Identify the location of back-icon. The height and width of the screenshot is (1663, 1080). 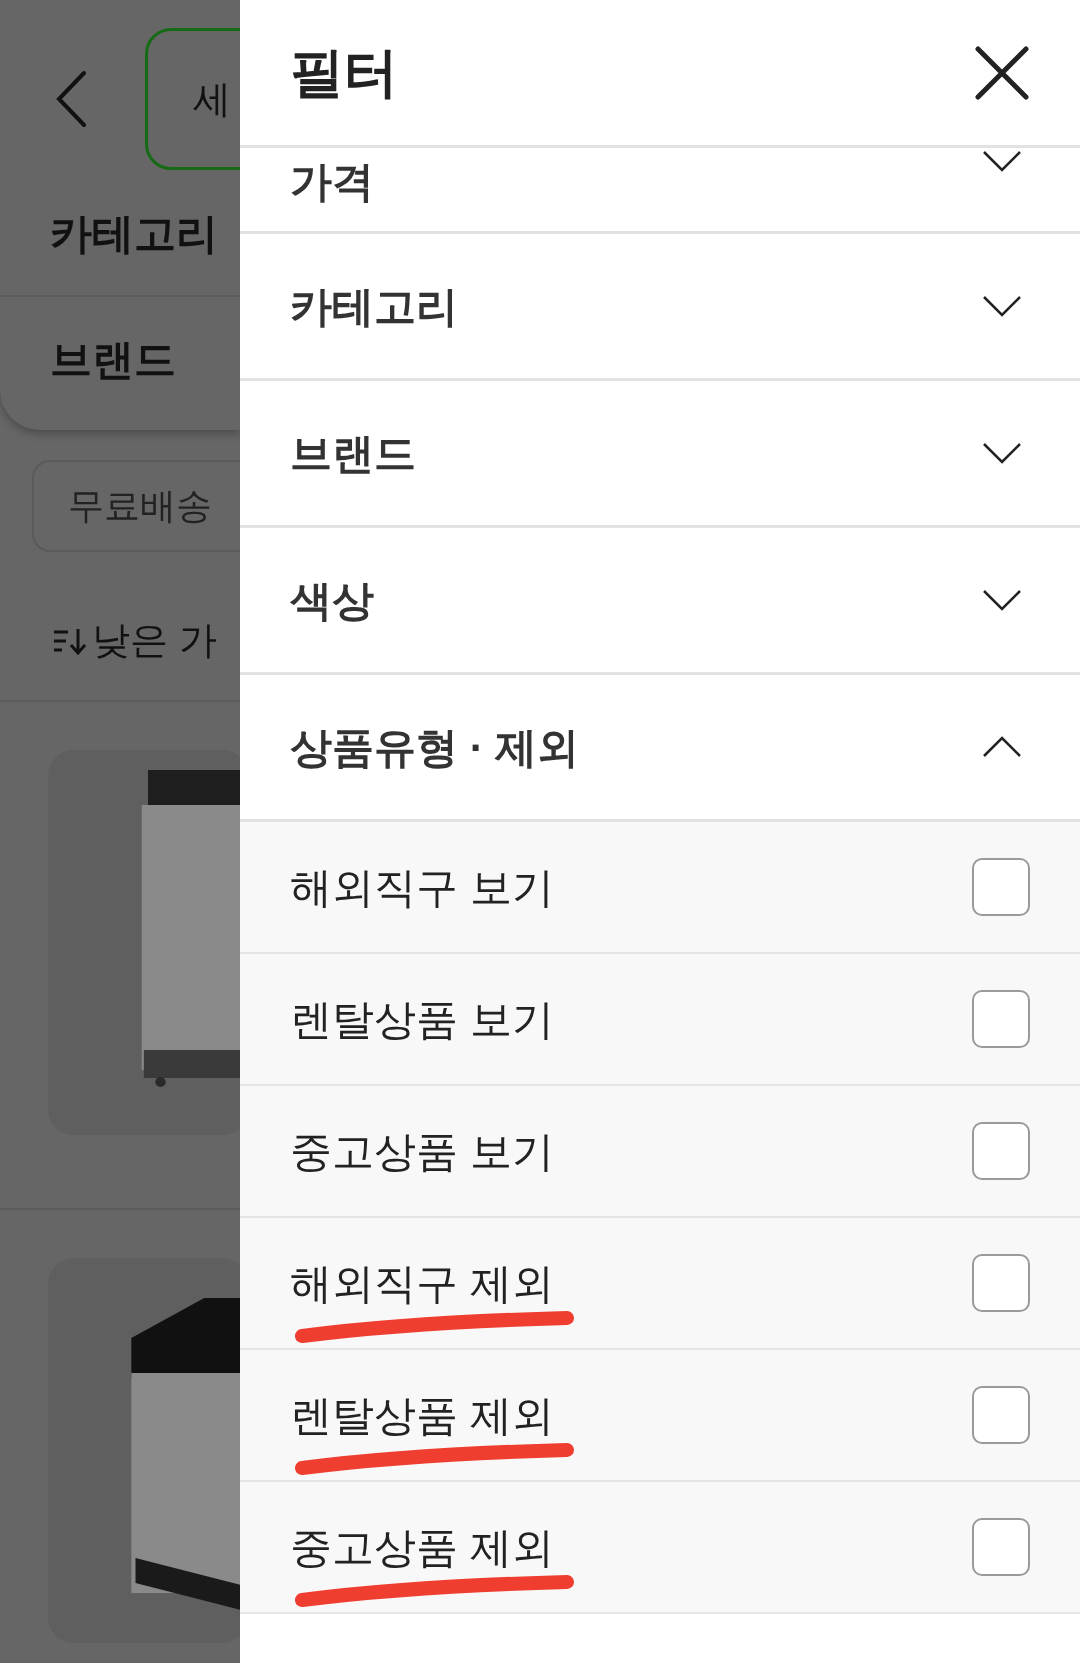
(71, 99).